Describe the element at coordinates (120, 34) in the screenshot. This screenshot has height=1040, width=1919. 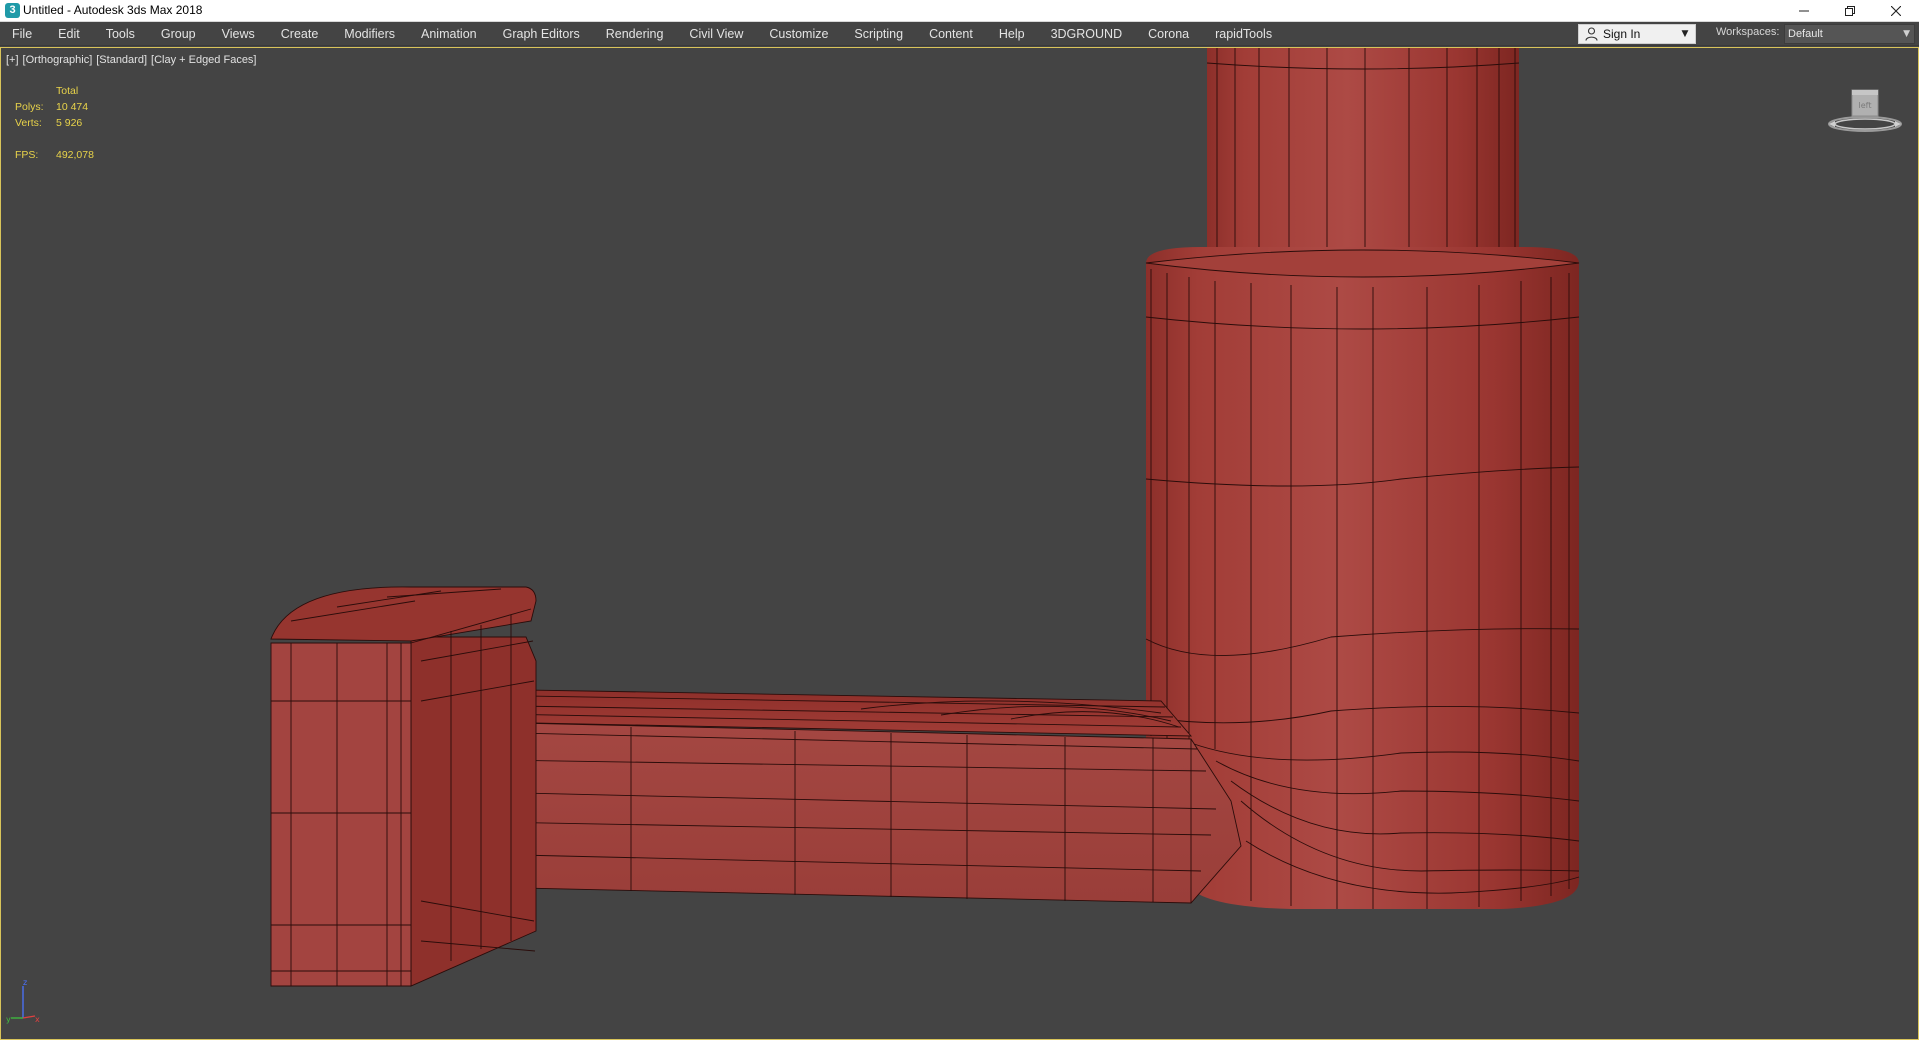
I see `menu-tools: Tools` at that location.